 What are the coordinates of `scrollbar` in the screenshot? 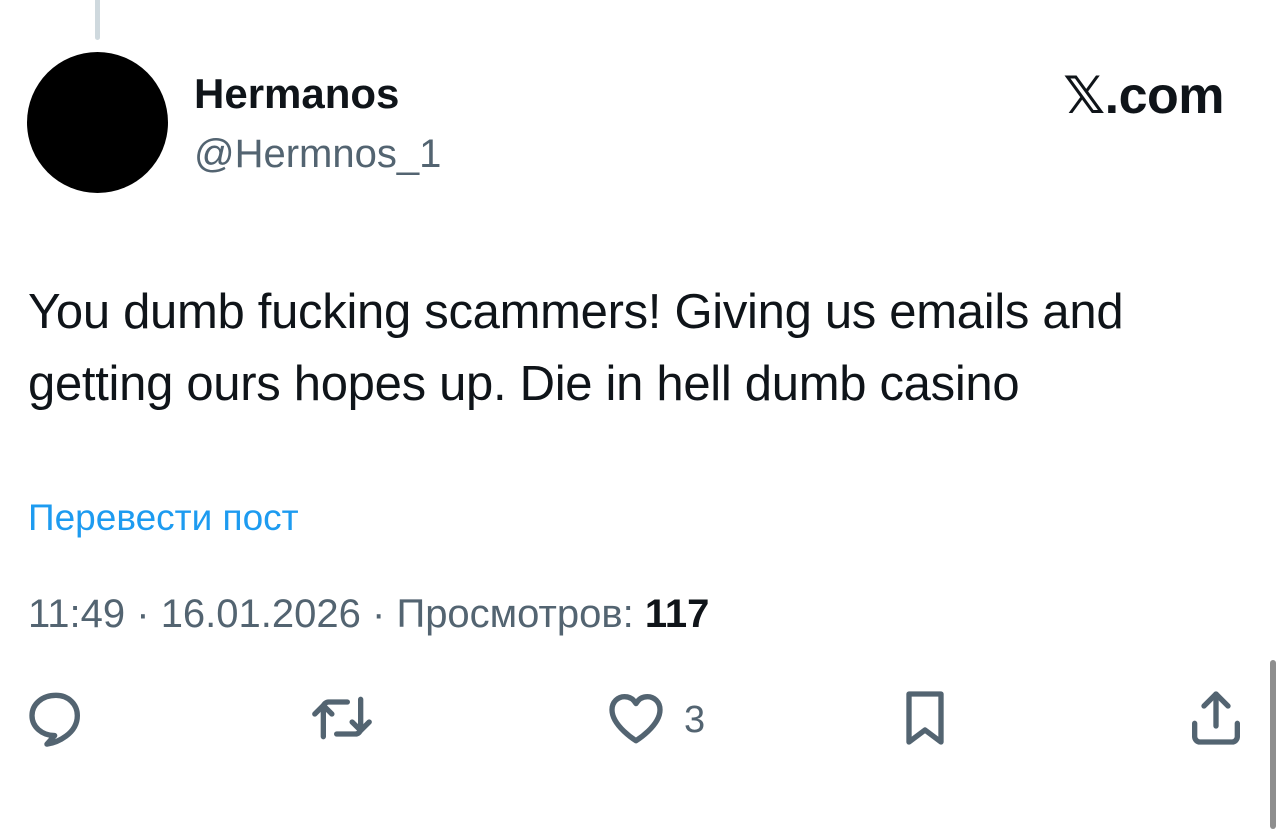 It's located at (1273, 744).